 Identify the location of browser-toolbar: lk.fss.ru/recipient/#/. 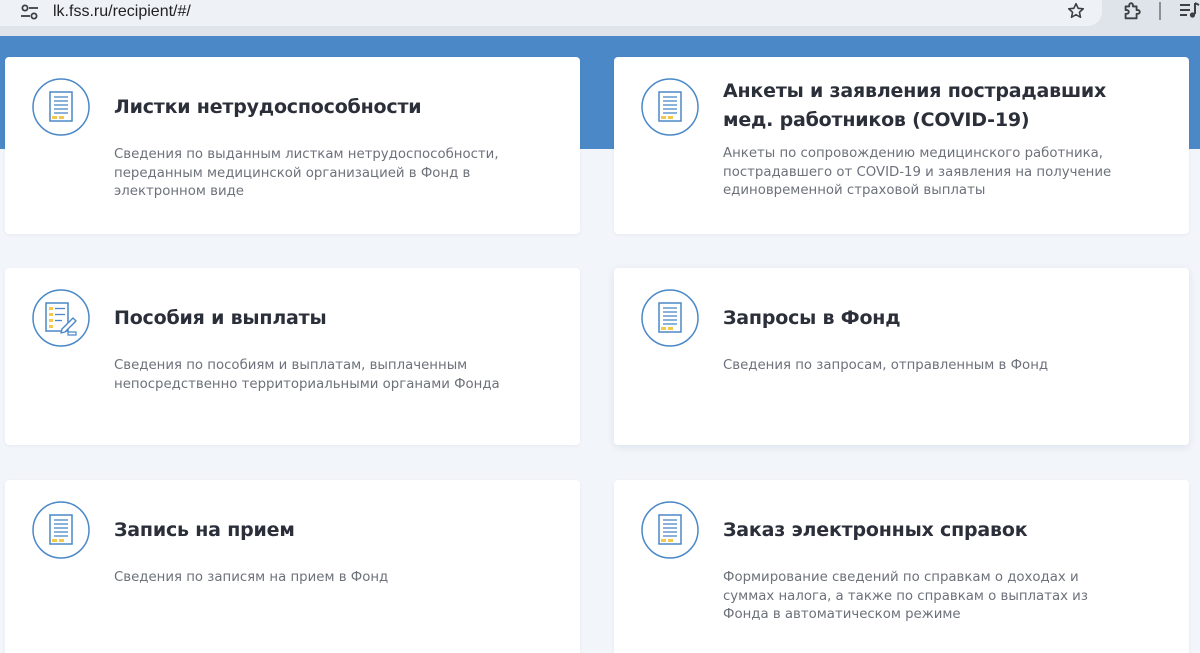
(600, 18).